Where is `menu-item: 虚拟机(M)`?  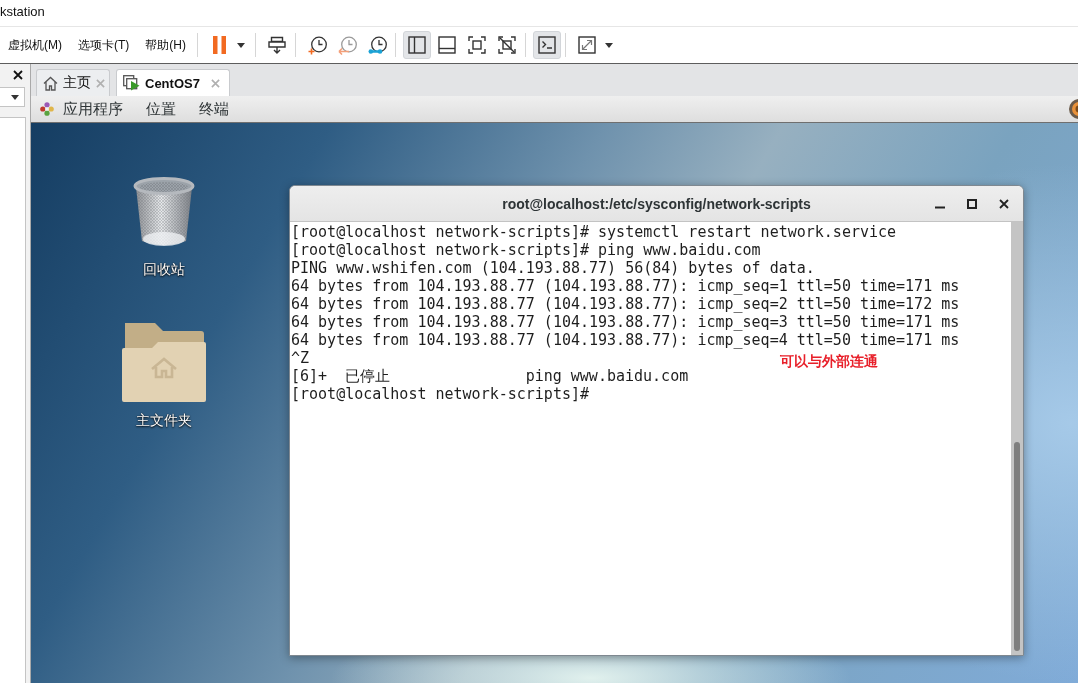
menu-item: 虚拟机(M) is located at coordinates (35, 45).